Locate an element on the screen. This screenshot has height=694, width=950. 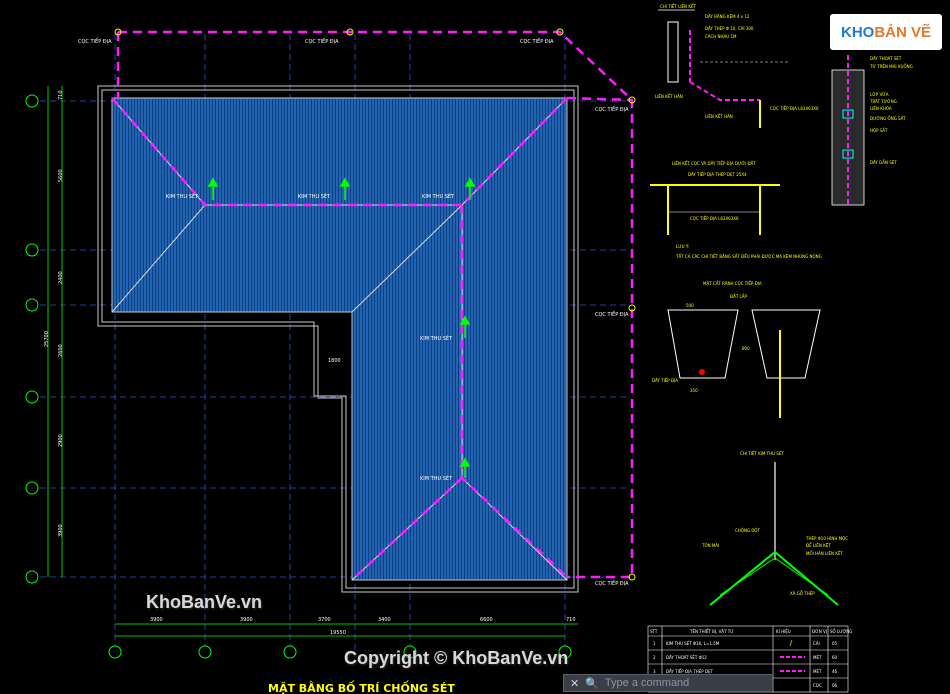
detail-note: 500 is located at coordinates (690, 305).